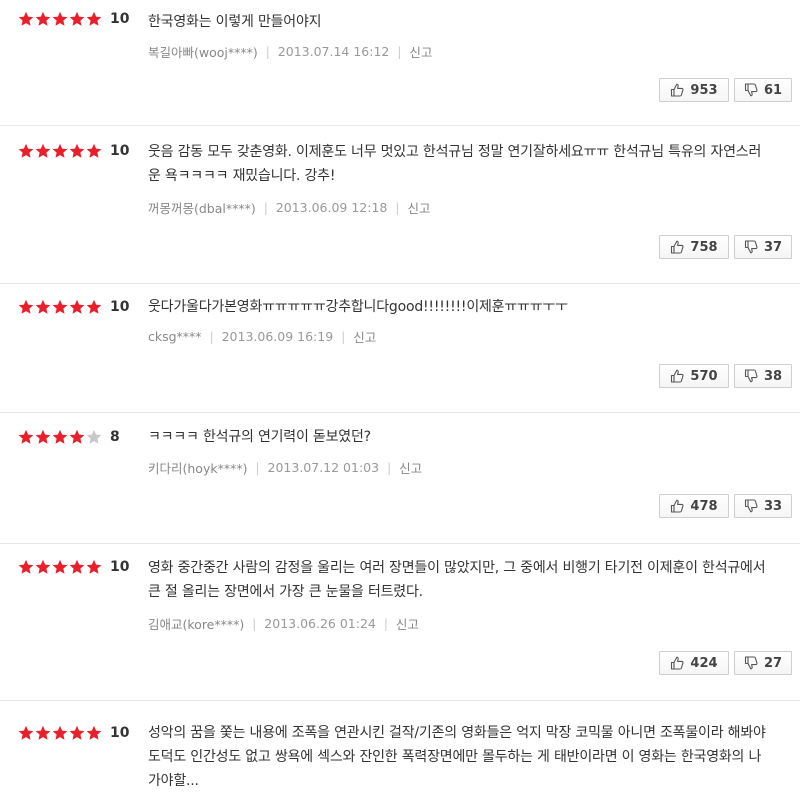 The height and width of the screenshot is (793, 800). What do you see at coordinates (202, 207) in the screenshot?
I see `review-author: 꺼몽꺼몽(dbal****)` at bounding box center [202, 207].